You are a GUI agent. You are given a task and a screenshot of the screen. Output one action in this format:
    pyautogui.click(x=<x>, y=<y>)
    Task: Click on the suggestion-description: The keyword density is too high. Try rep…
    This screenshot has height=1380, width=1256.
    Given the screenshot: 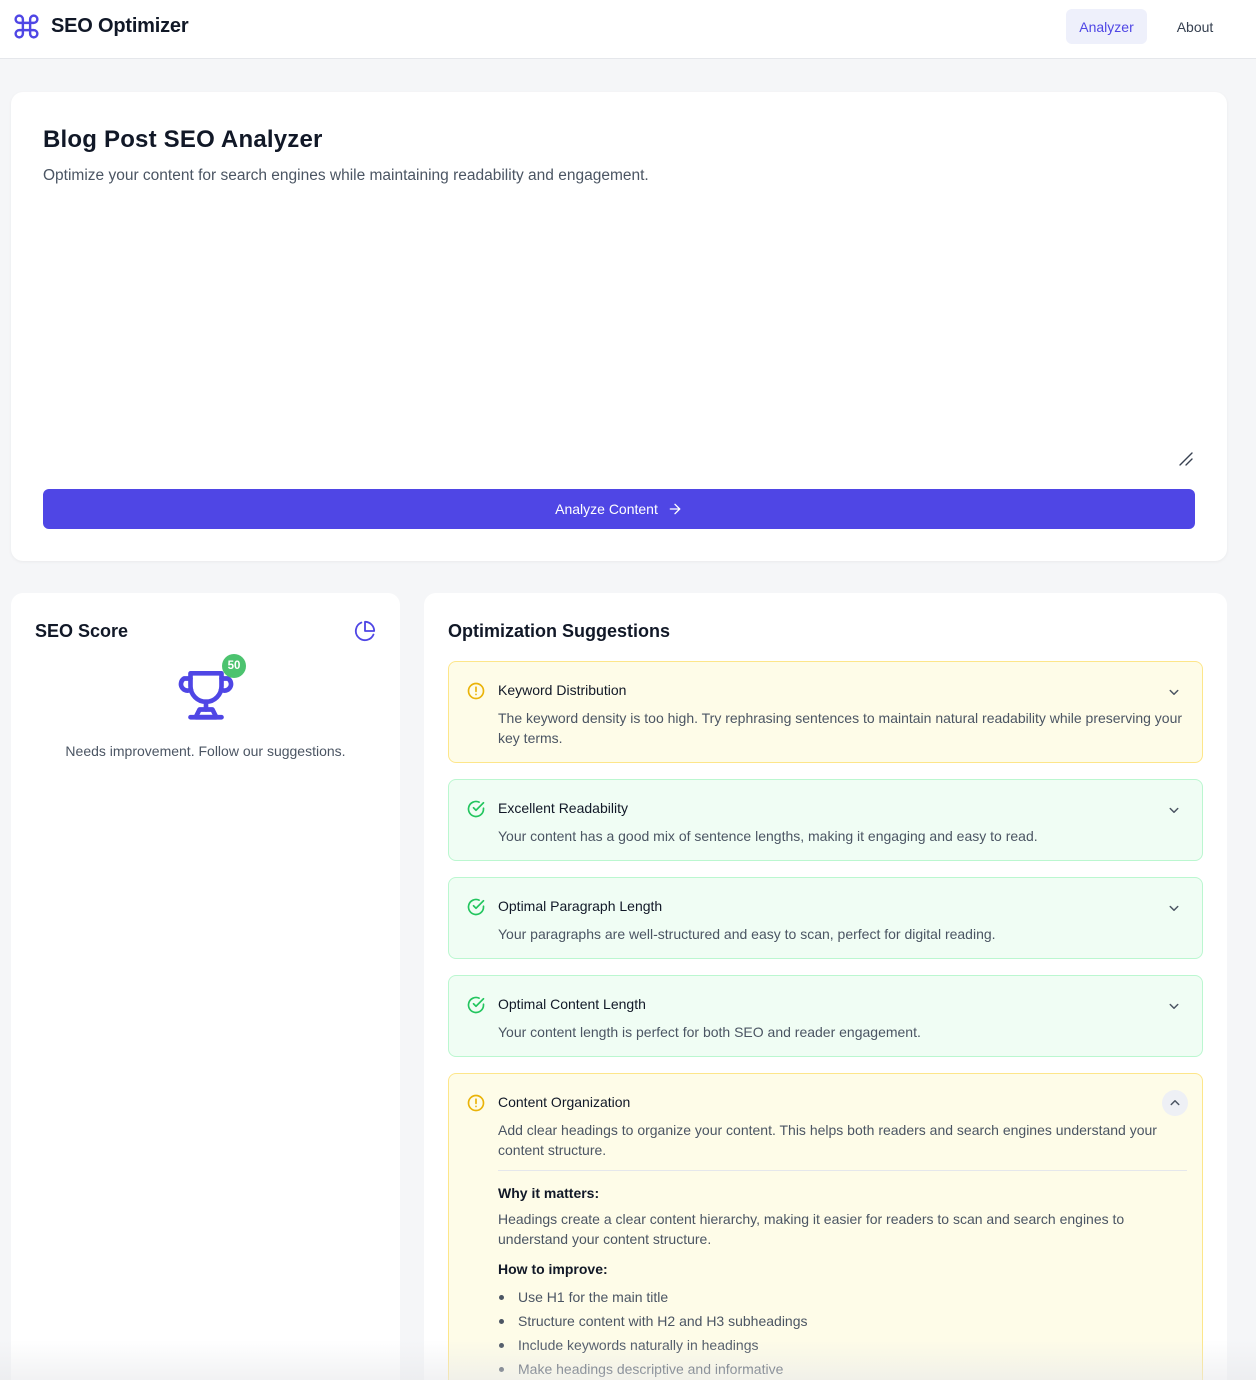 What is the action you would take?
    pyautogui.click(x=840, y=728)
    